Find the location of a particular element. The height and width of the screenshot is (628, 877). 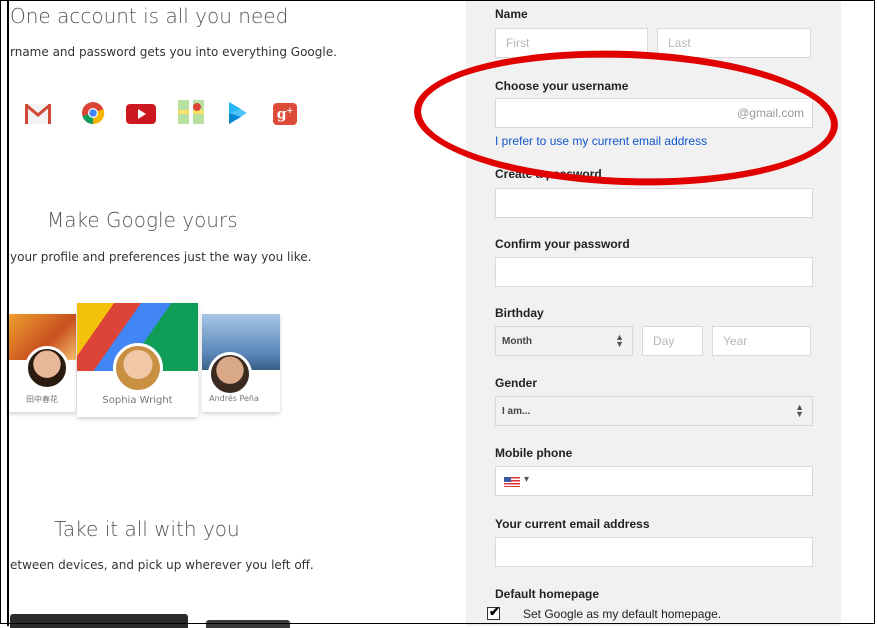

gmail-suffix: @gmail.com is located at coordinates (770, 113).